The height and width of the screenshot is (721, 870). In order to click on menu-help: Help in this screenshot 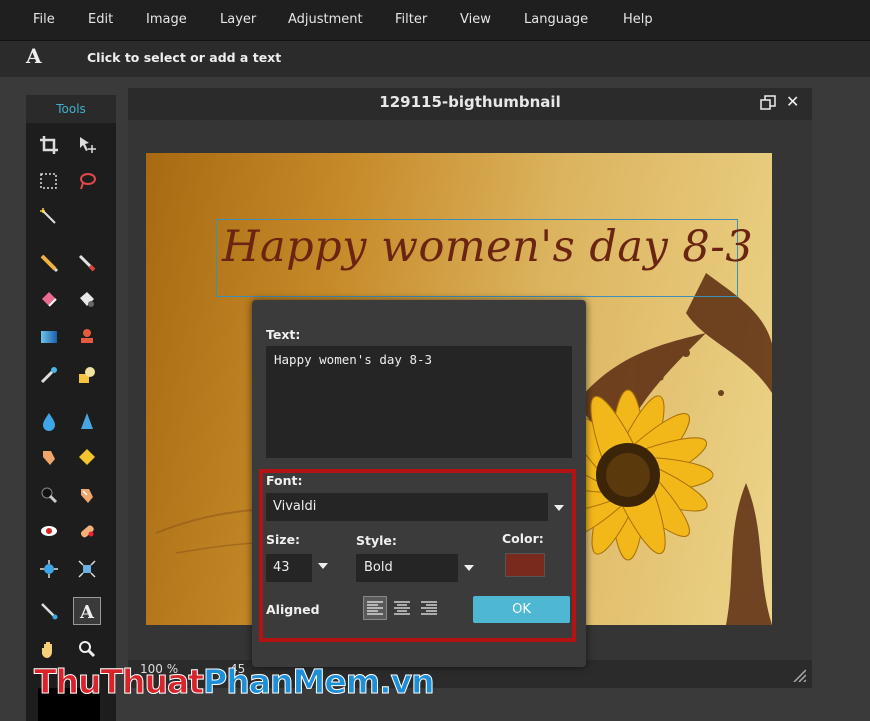, I will do `click(638, 19)`.